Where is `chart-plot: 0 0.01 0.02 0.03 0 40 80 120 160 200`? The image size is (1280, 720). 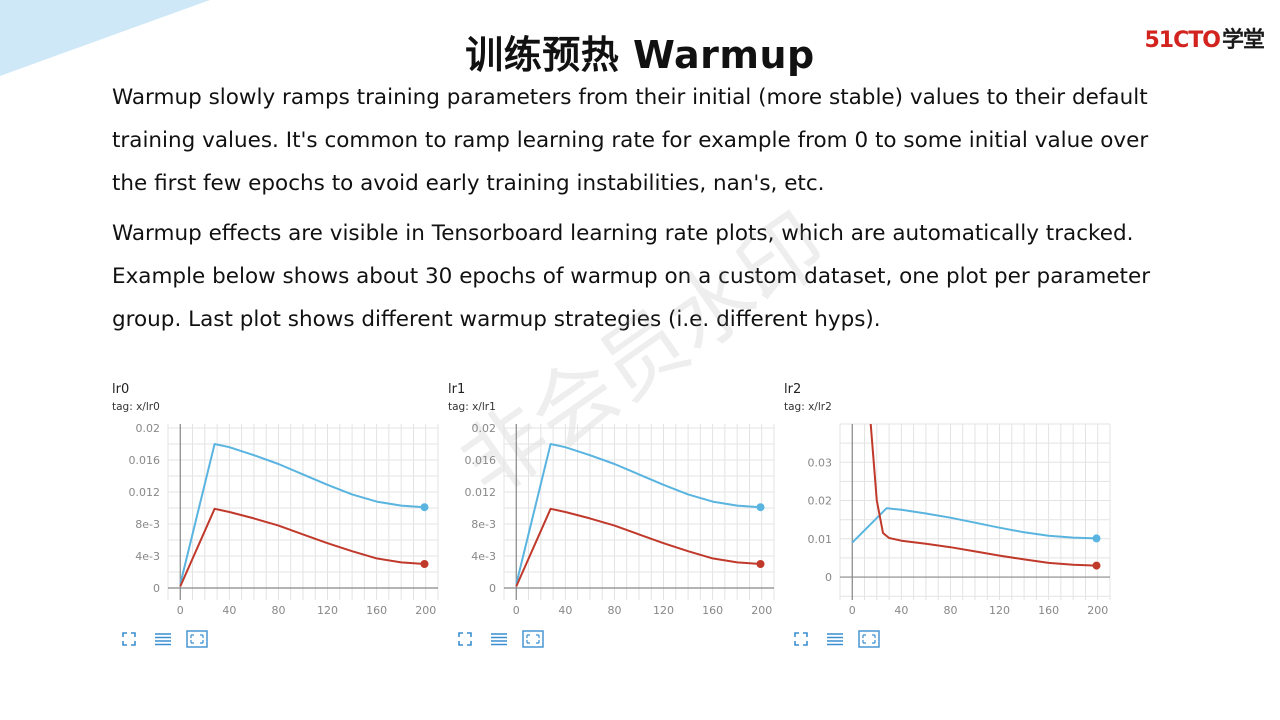 chart-plot: 0 0.01 0.02 0.03 0 40 80 120 160 200 is located at coordinates (959, 520).